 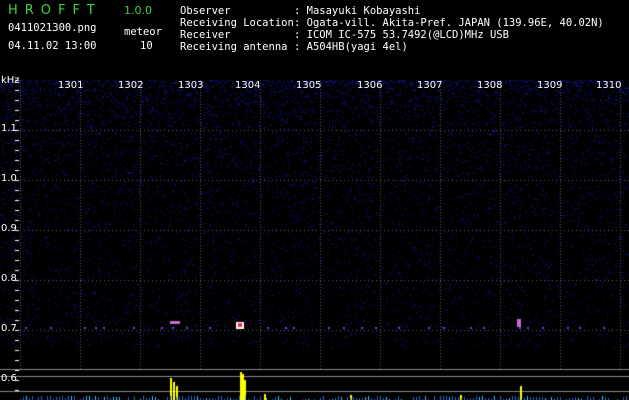 I want to click on time-tick-label: 1304, so click(x=248, y=85).